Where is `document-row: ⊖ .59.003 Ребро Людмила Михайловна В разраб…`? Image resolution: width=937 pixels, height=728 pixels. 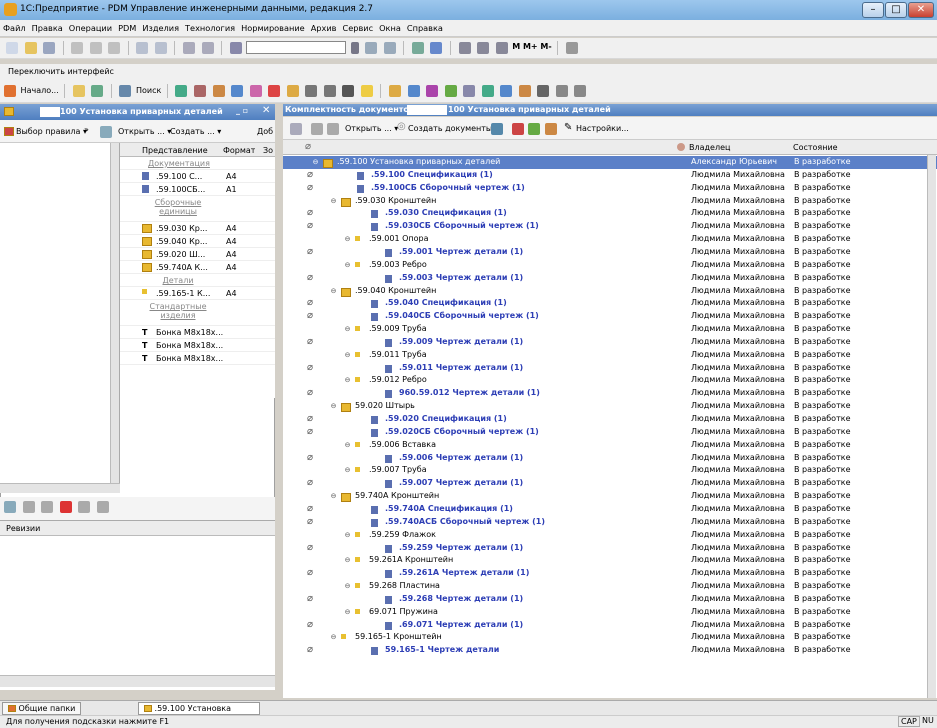 document-row: ⊖ .59.003 Ребро Людмила Михайловна В разраб… is located at coordinates (610, 265).